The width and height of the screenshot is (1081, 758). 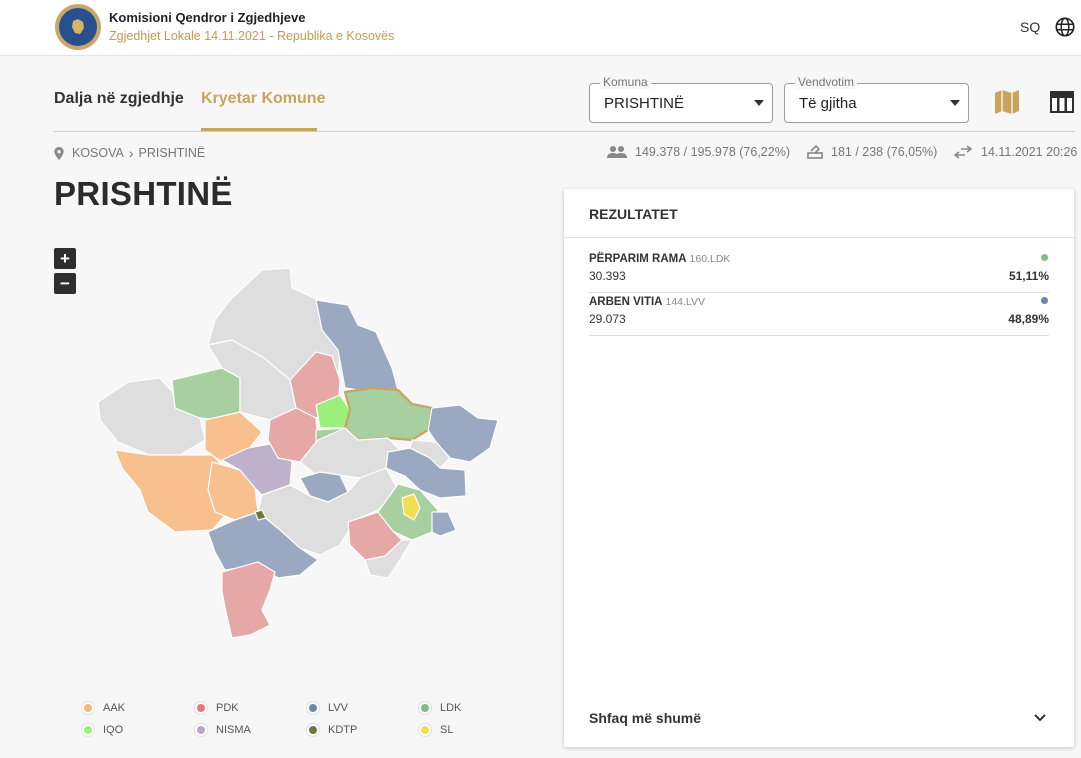 I want to click on tab-turnout: Dalja në zgjedhje, so click(x=119, y=99).